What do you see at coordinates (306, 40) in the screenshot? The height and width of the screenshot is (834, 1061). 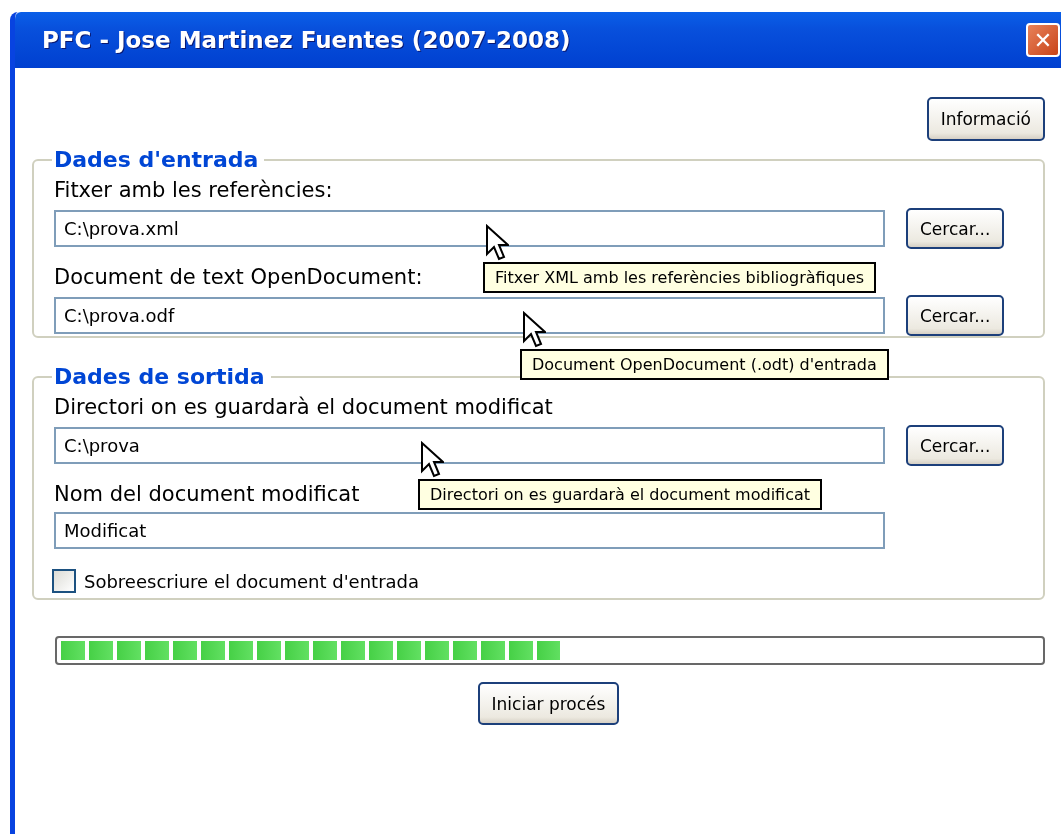 I see `window-title: PFC - Jose Martinez Fuentes (2007-2008)` at bounding box center [306, 40].